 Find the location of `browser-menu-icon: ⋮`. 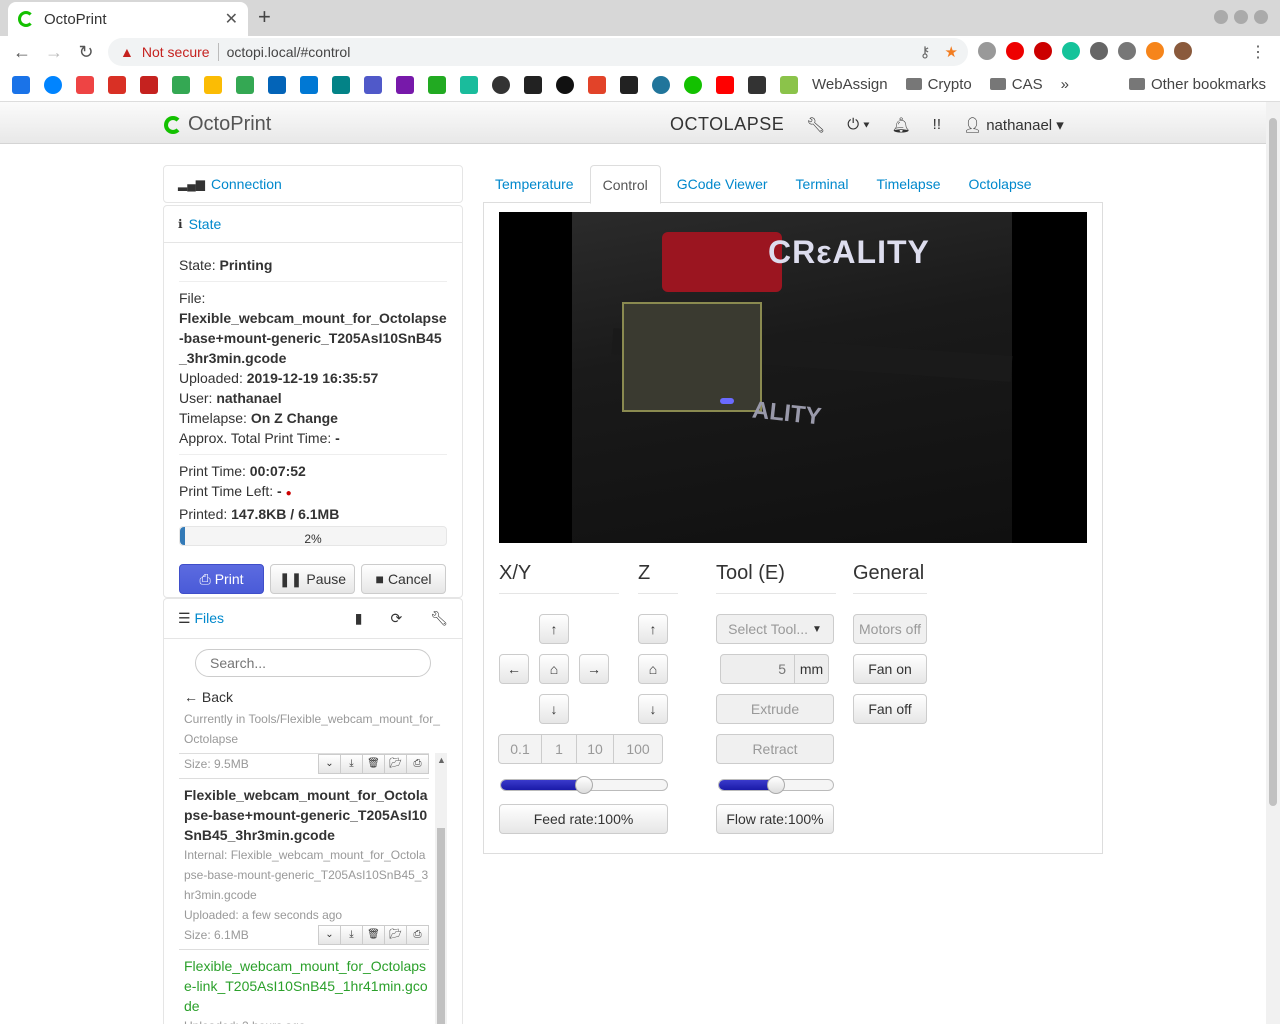

browser-menu-icon: ⋮ is located at coordinates (1258, 52).